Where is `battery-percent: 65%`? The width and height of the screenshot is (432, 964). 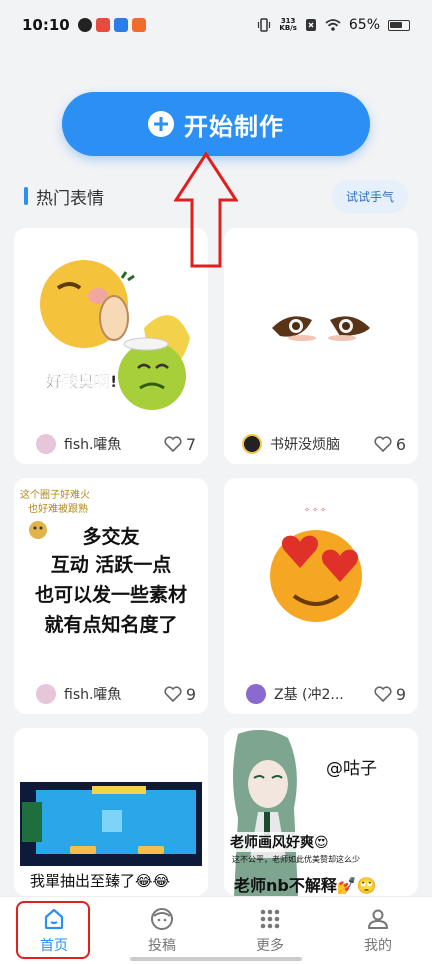
battery-percent: 65% is located at coordinates (364, 25).